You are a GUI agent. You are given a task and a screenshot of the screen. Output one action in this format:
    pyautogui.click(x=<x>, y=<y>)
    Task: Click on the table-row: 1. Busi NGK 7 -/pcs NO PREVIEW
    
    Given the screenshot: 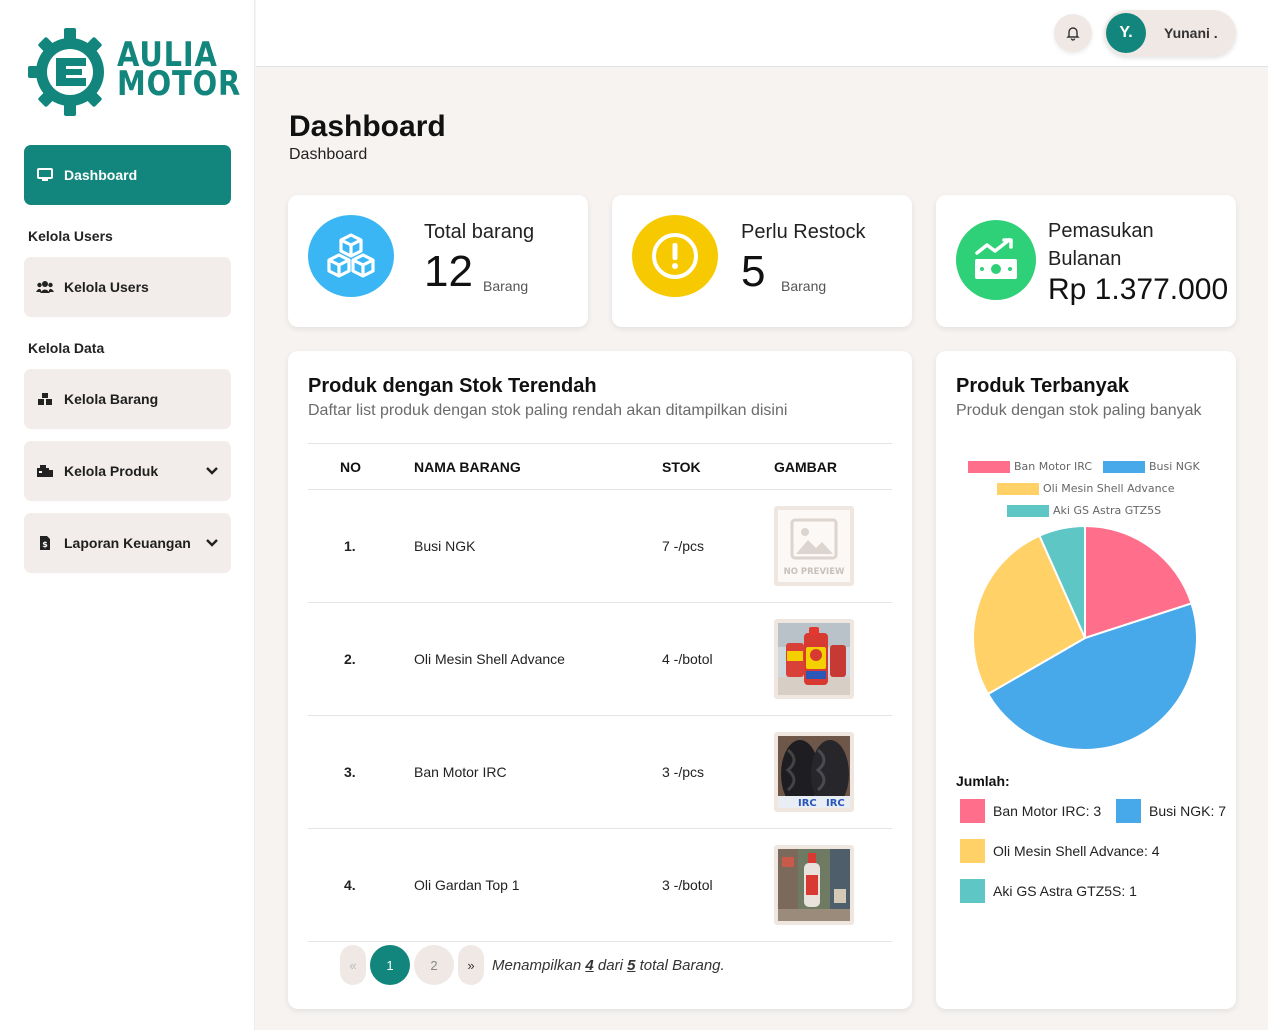 What is the action you would take?
    pyautogui.click(x=600, y=546)
    